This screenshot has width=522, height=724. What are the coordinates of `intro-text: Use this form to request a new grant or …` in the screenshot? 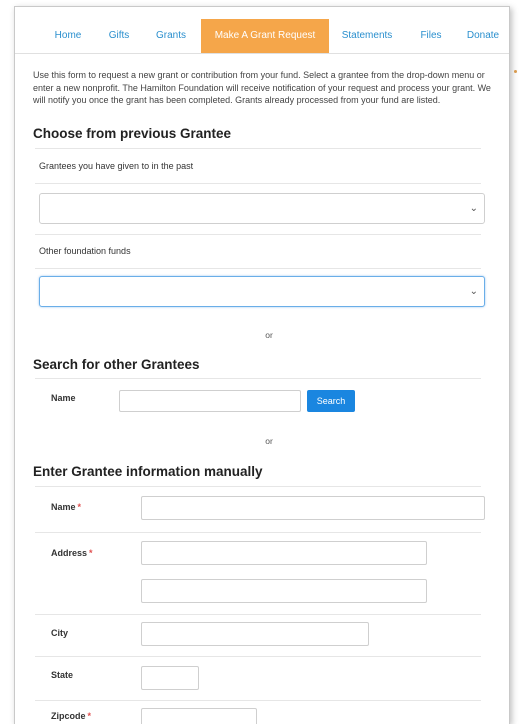 It's located at (262, 87).